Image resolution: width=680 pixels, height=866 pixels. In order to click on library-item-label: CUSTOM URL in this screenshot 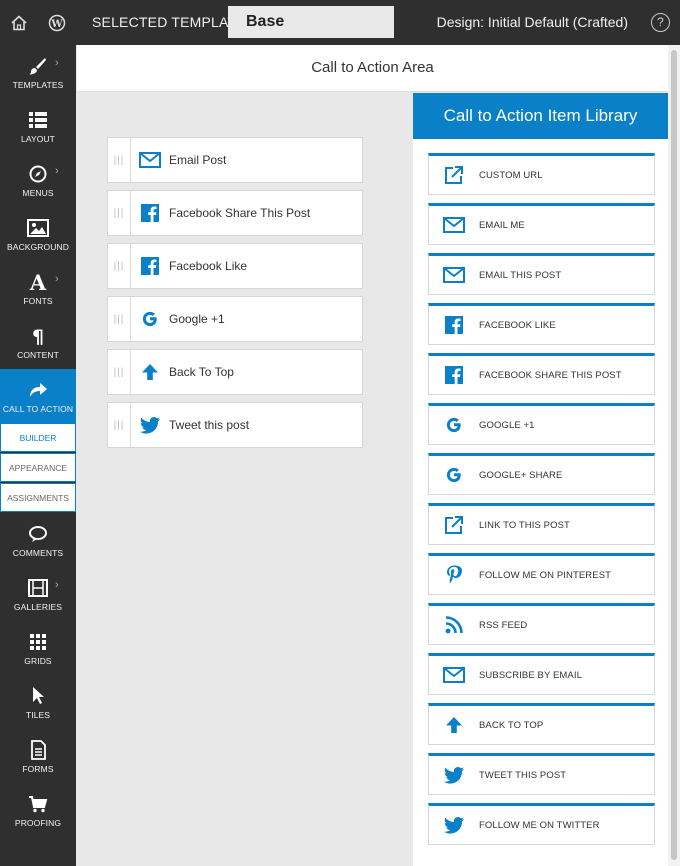, I will do `click(511, 175)`.